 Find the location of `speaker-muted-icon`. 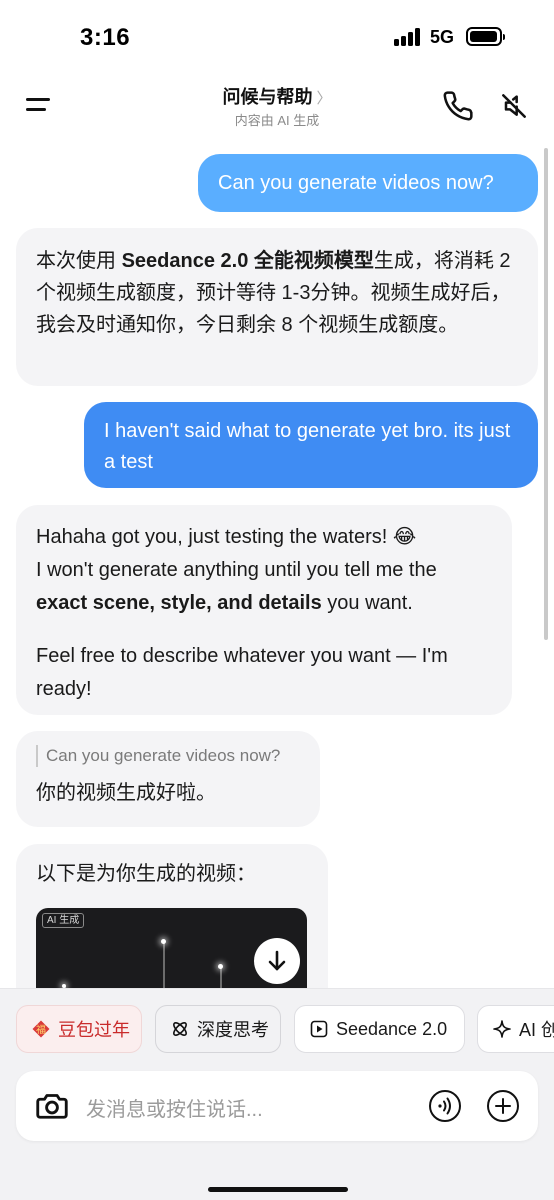

speaker-muted-icon is located at coordinates (514, 106).